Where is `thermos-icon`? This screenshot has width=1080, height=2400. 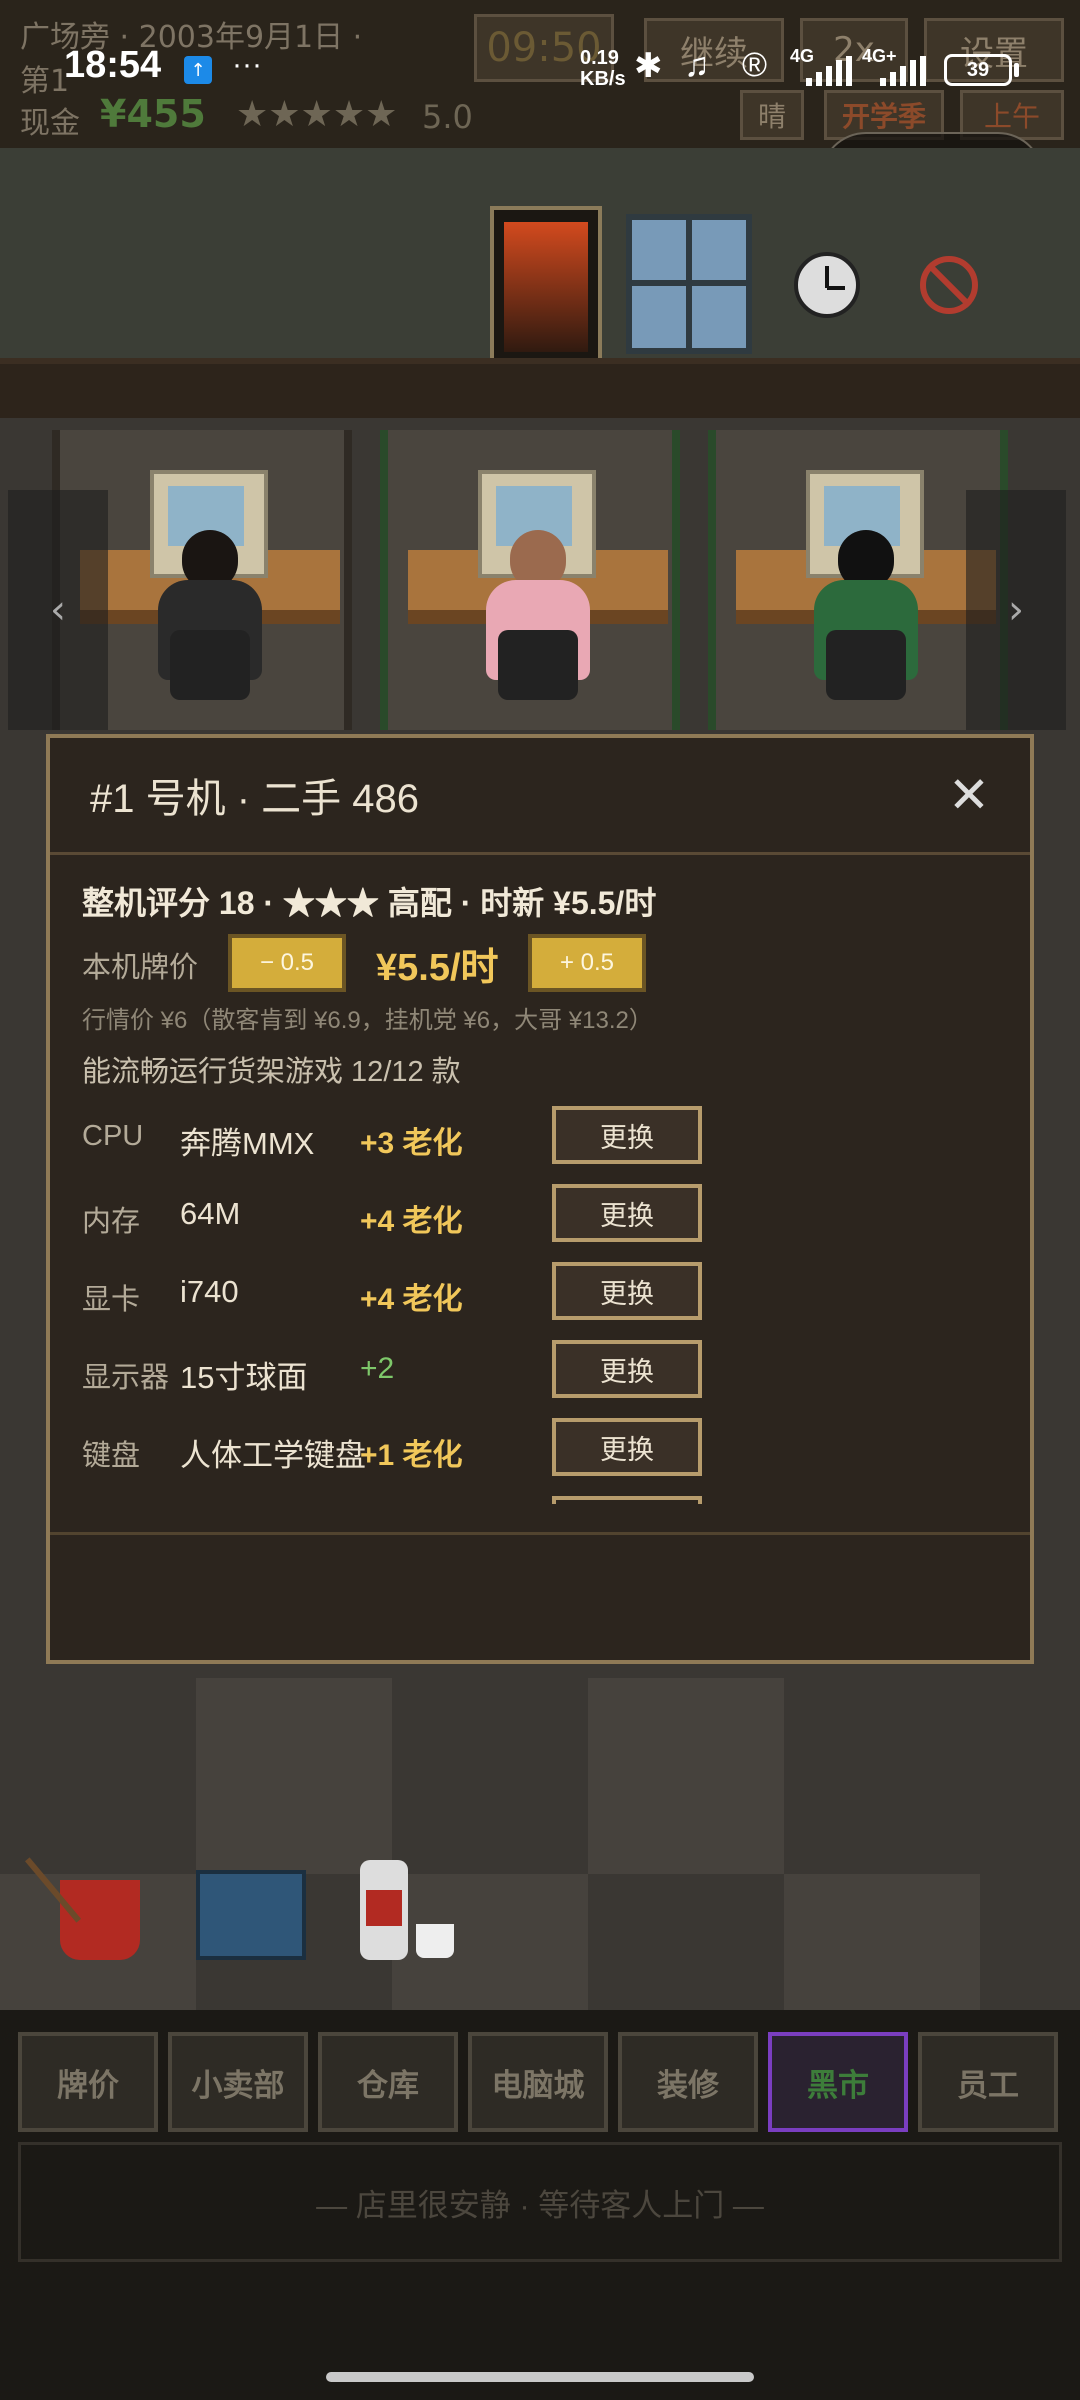
thermos-icon is located at coordinates (384, 1910).